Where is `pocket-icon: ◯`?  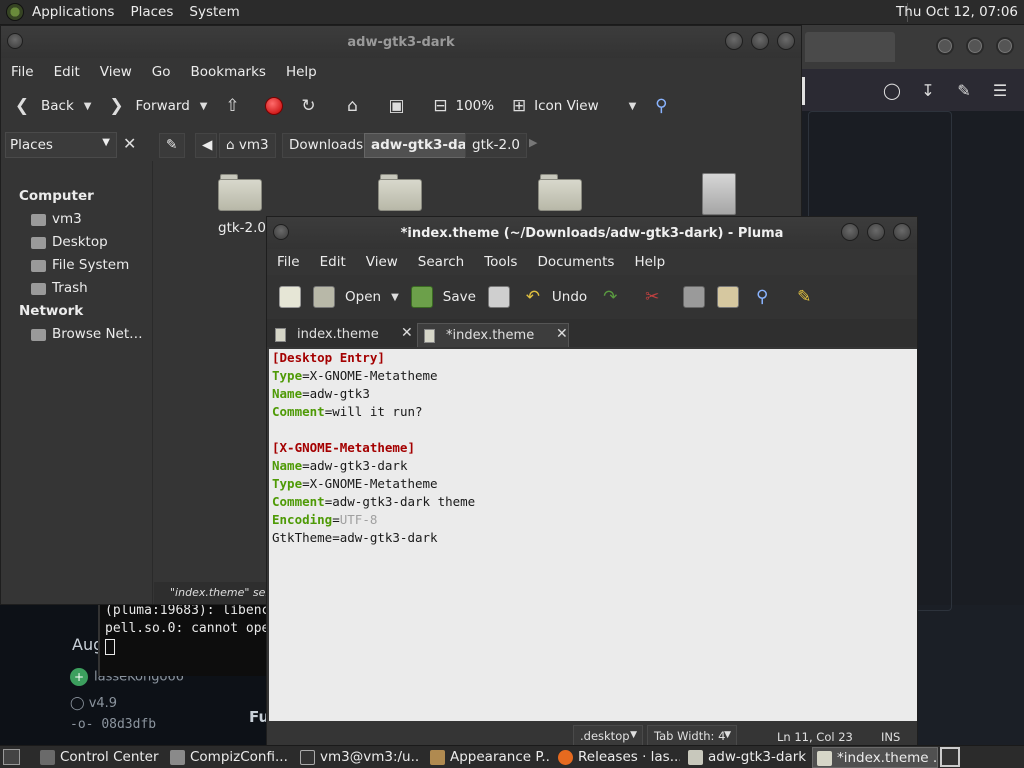 pocket-icon: ◯ is located at coordinates (892, 91).